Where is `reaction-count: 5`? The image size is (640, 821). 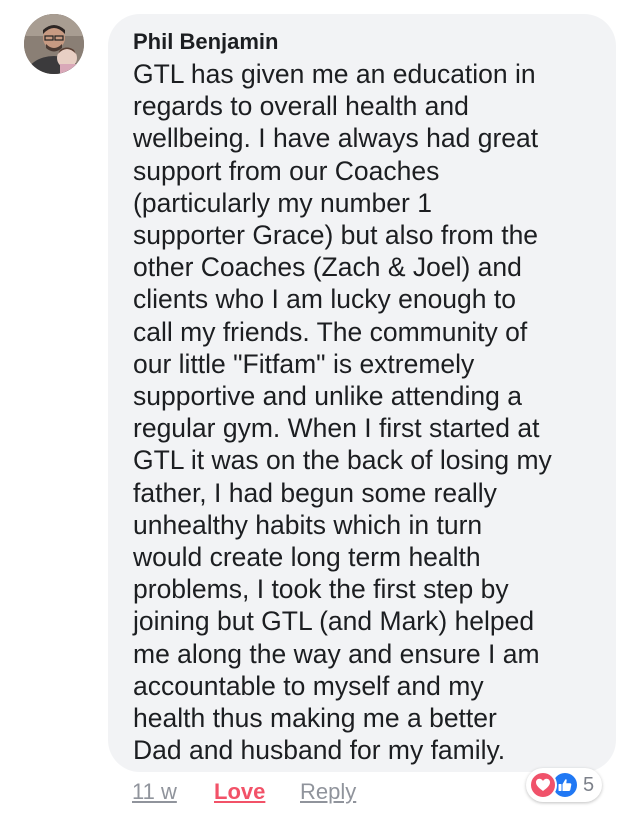 reaction-count: 5 is located at coordinates (589, 784).